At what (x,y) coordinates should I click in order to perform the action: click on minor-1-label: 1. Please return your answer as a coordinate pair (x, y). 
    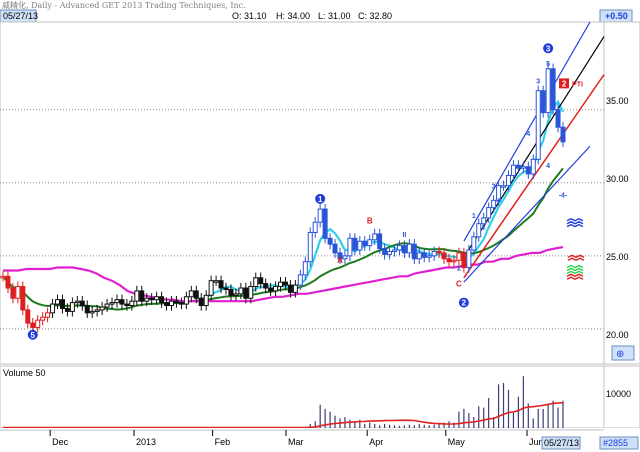
    Looking at the image, I should click on (474, 216).